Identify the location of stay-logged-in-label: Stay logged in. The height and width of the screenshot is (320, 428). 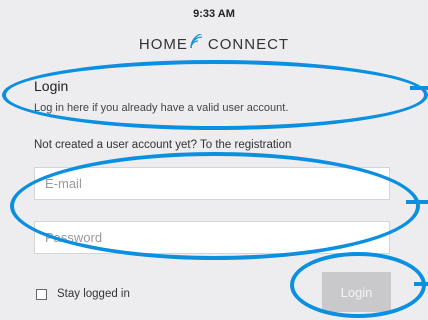
(93, 294).